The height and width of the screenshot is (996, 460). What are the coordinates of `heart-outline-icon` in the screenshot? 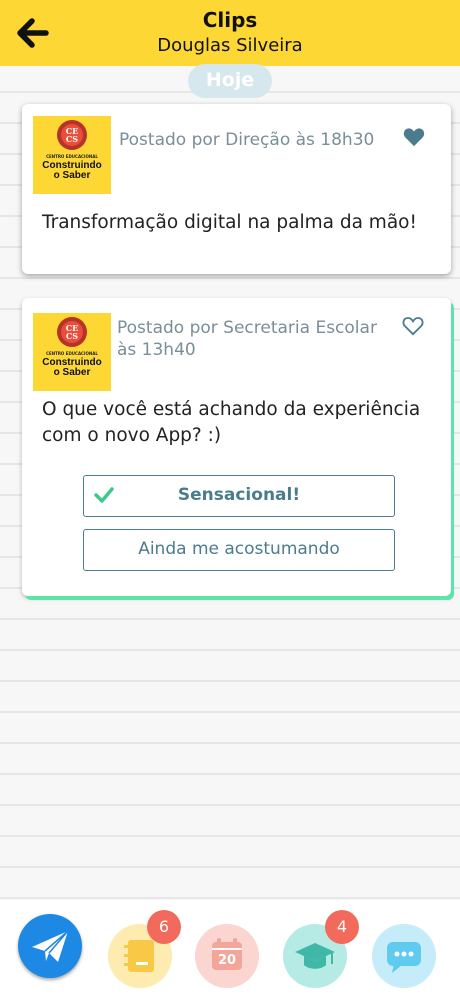 It's located at (413, 326).